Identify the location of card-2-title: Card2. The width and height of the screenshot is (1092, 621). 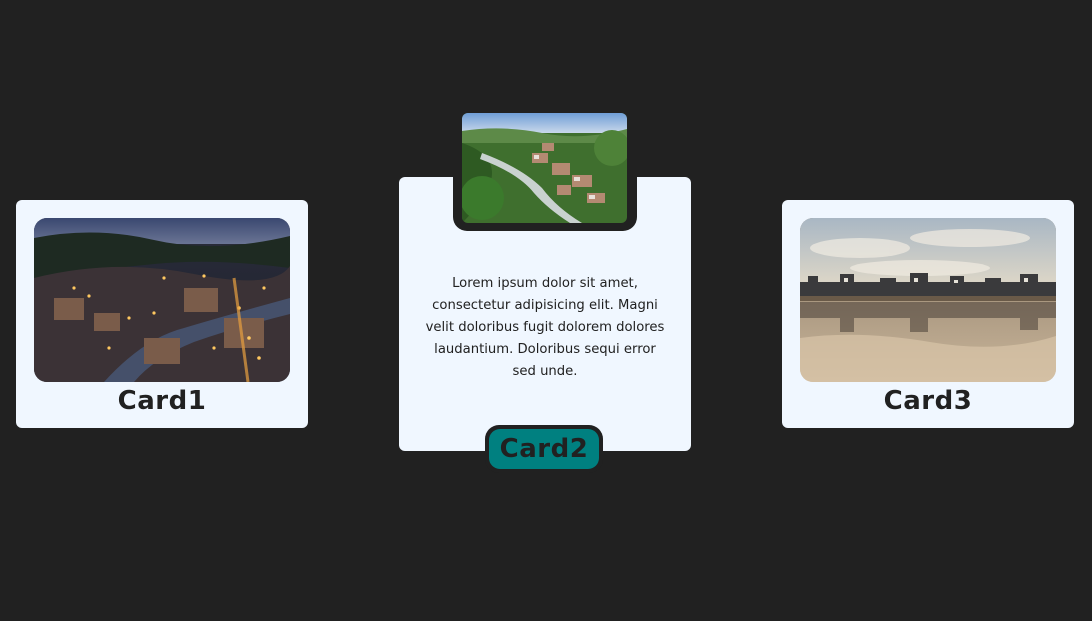
(544, 449).